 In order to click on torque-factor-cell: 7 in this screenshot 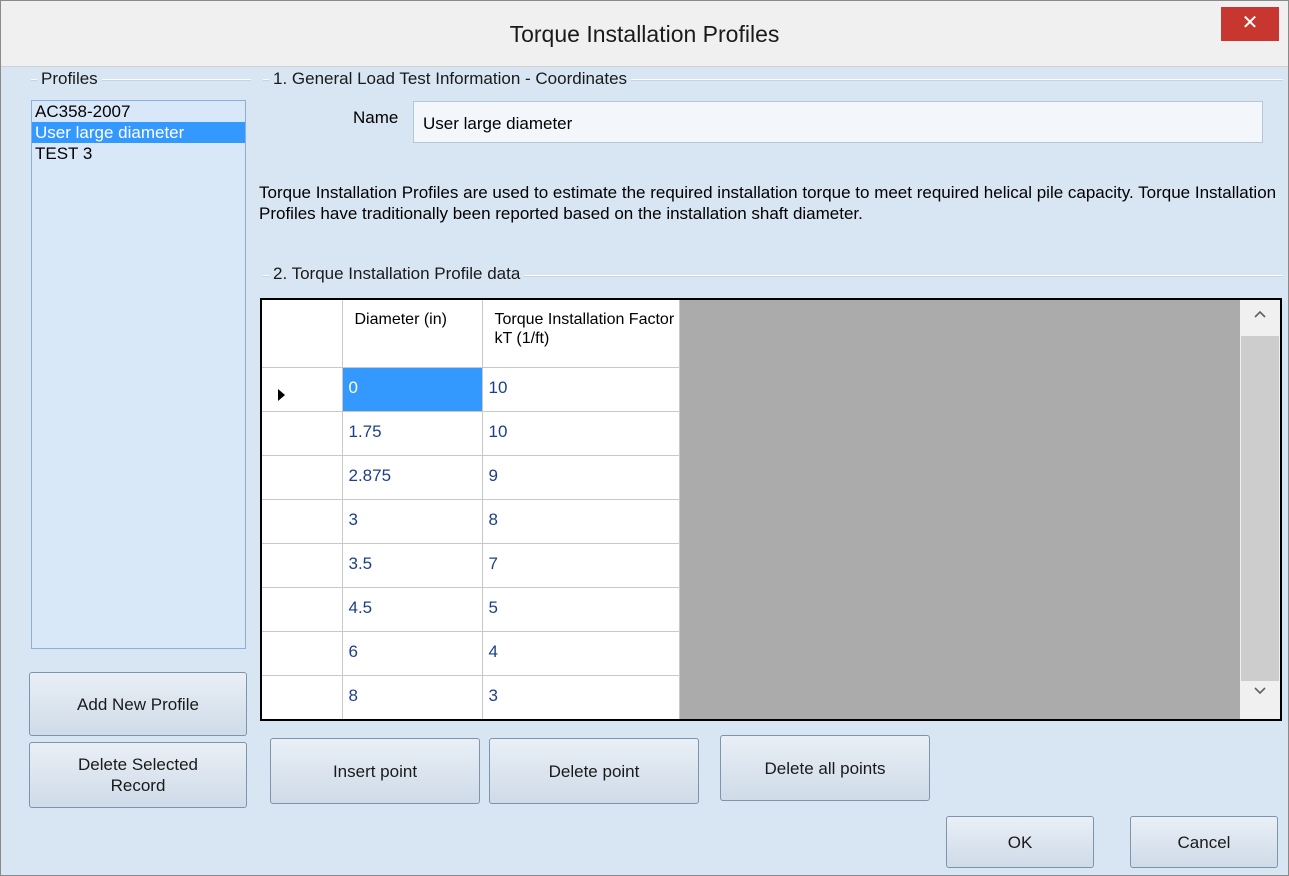, I will do `click(581, 565)`.